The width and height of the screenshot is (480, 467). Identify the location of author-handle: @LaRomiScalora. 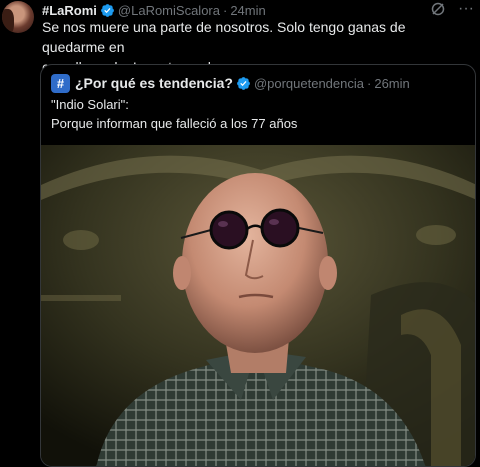
(169, 10).